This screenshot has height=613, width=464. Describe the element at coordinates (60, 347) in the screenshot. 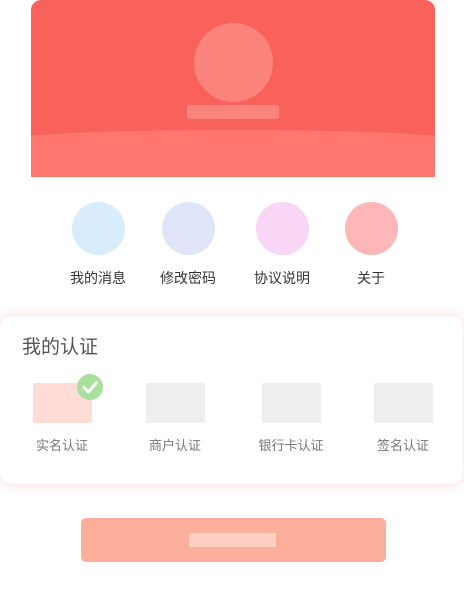

I see `certification-title: 我的认证` at that location.